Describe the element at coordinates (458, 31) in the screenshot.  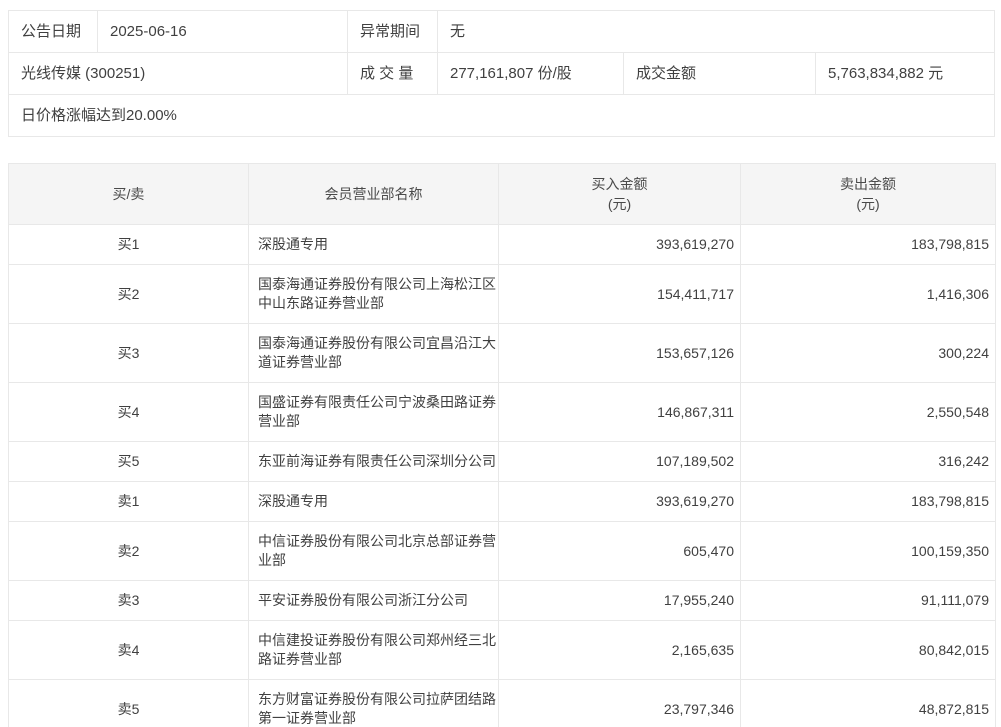
I see `abnormal-period-value: 无` at that location.